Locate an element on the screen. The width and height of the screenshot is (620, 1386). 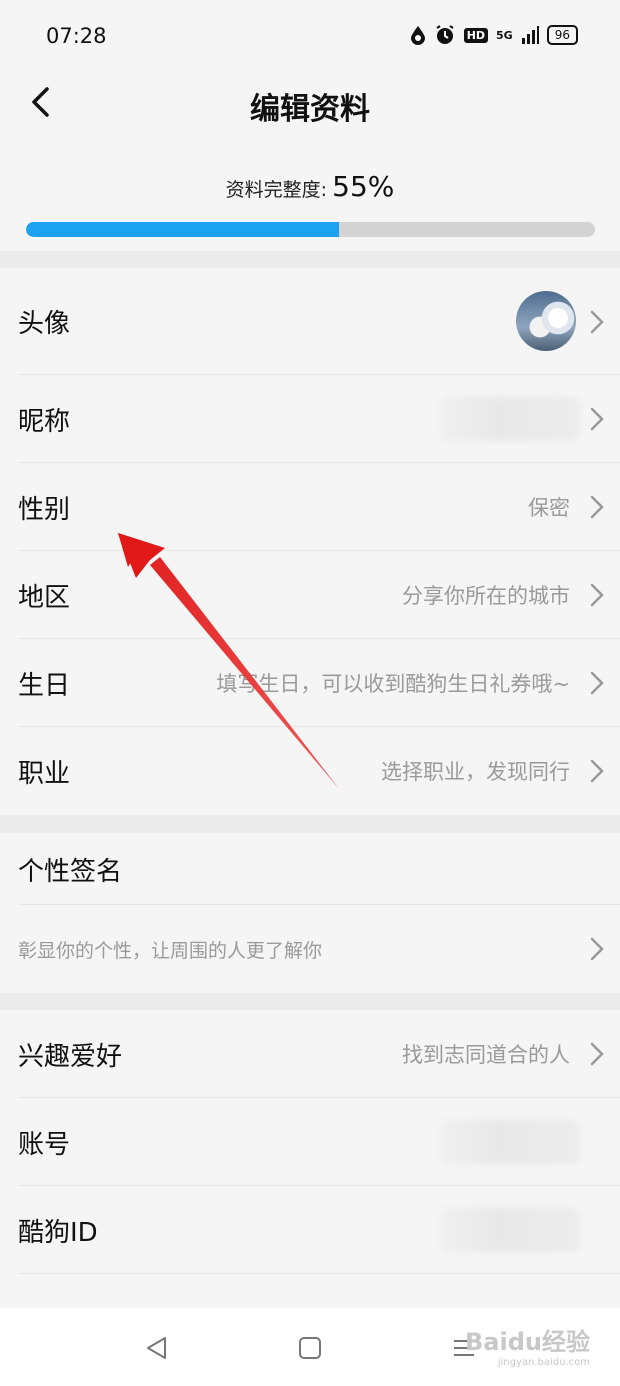
home-square-icon is located at coordinates (310, 1348).